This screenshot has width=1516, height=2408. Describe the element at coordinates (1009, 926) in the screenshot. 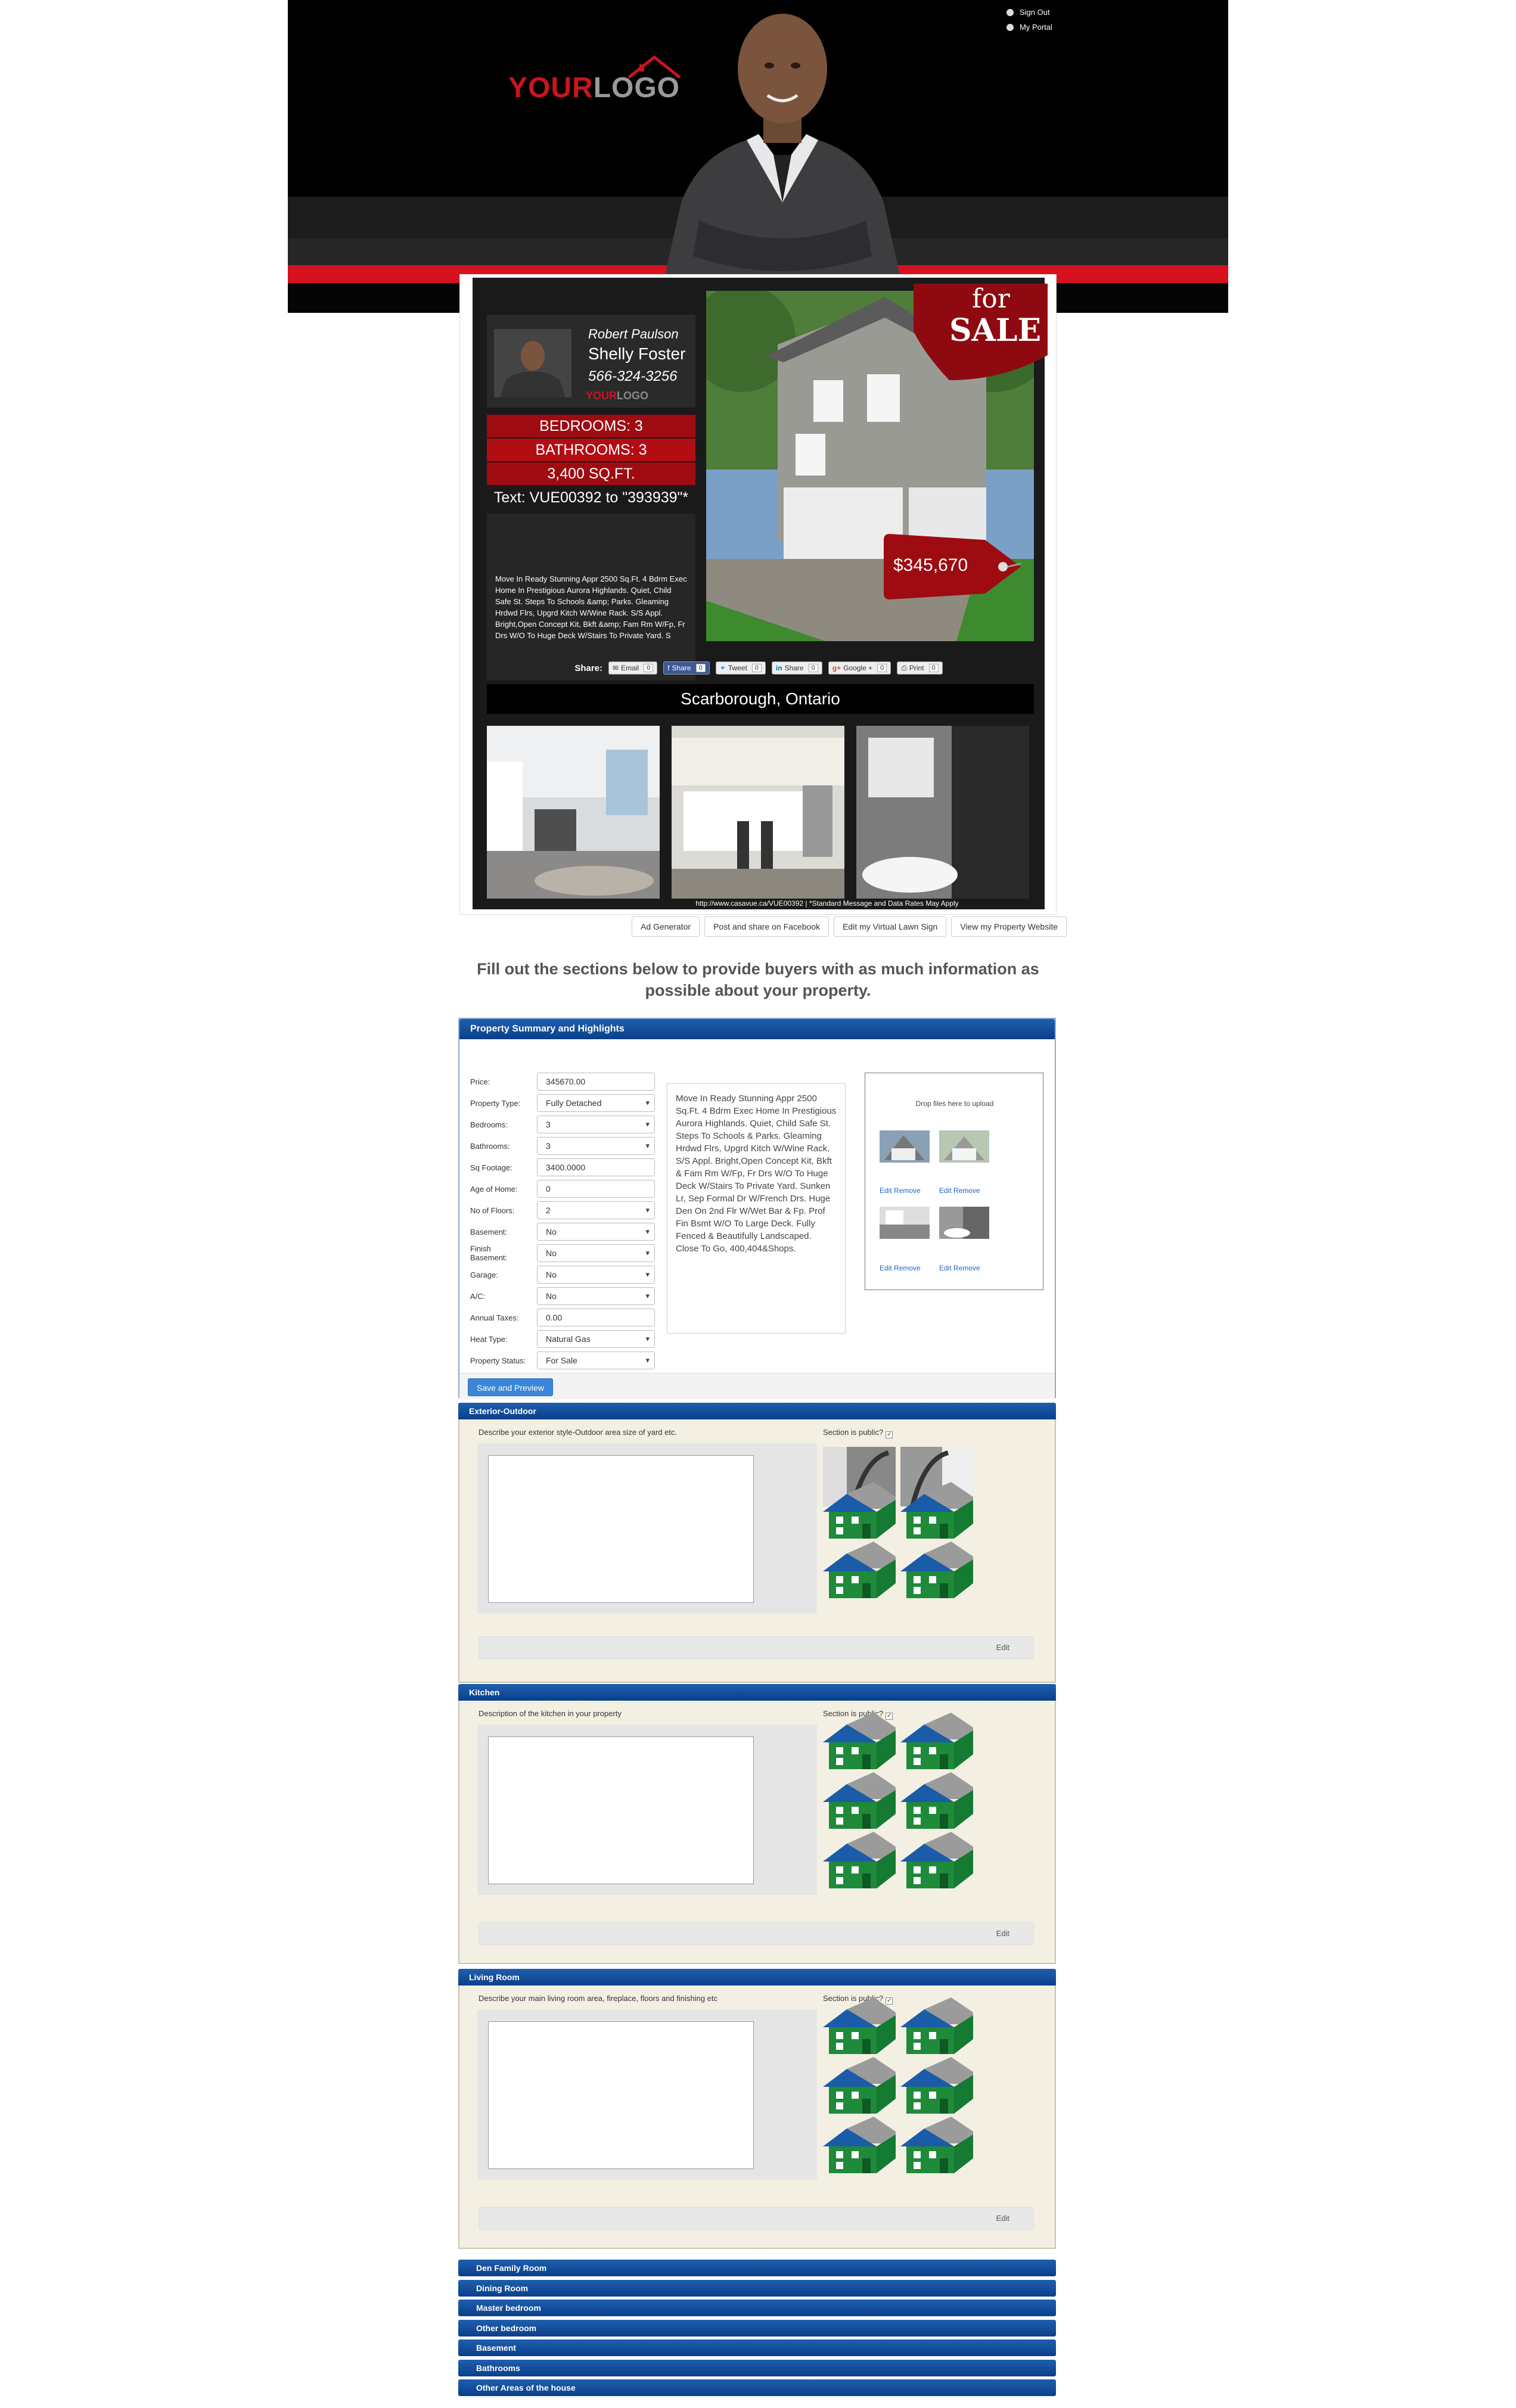

I see `view-website-button: View my Property Website` at that location.